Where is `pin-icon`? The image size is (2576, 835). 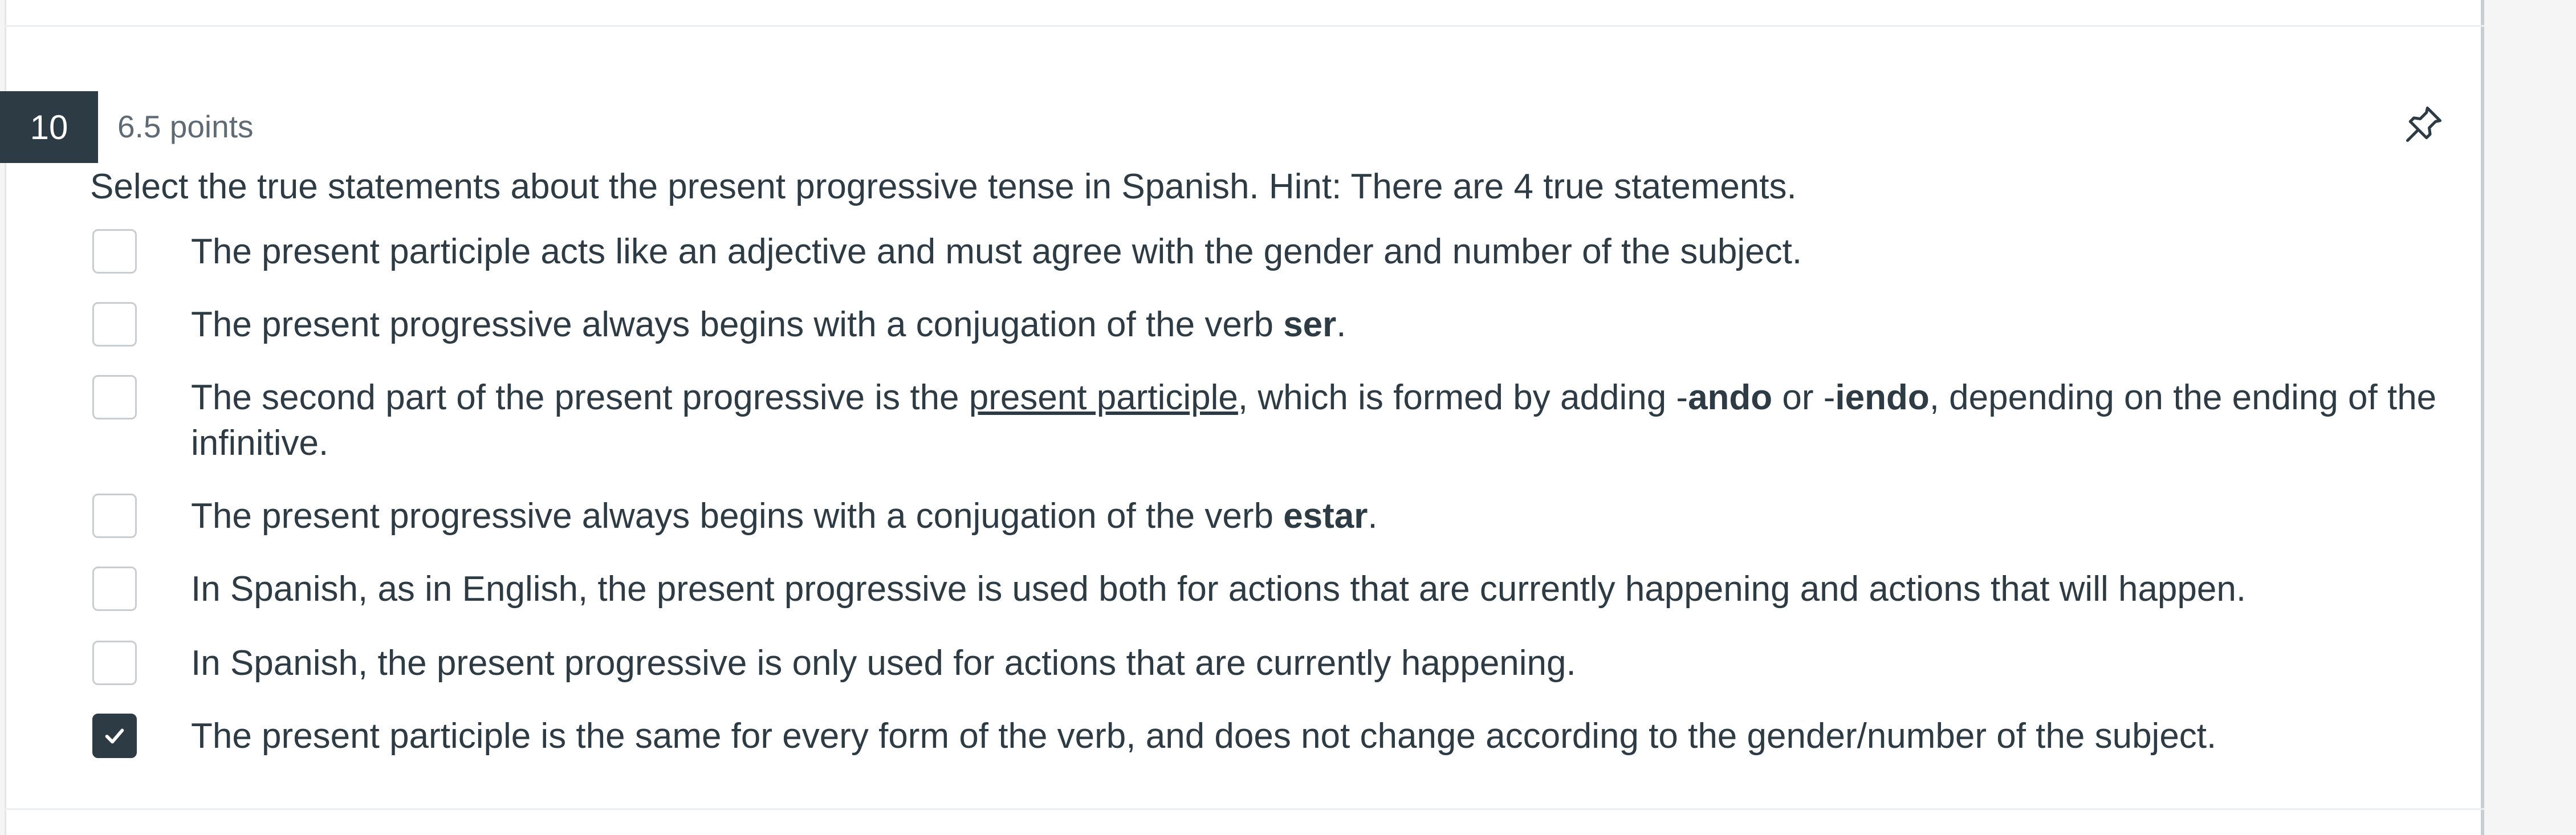 pin-icon is located at coordinates (2423, 125).